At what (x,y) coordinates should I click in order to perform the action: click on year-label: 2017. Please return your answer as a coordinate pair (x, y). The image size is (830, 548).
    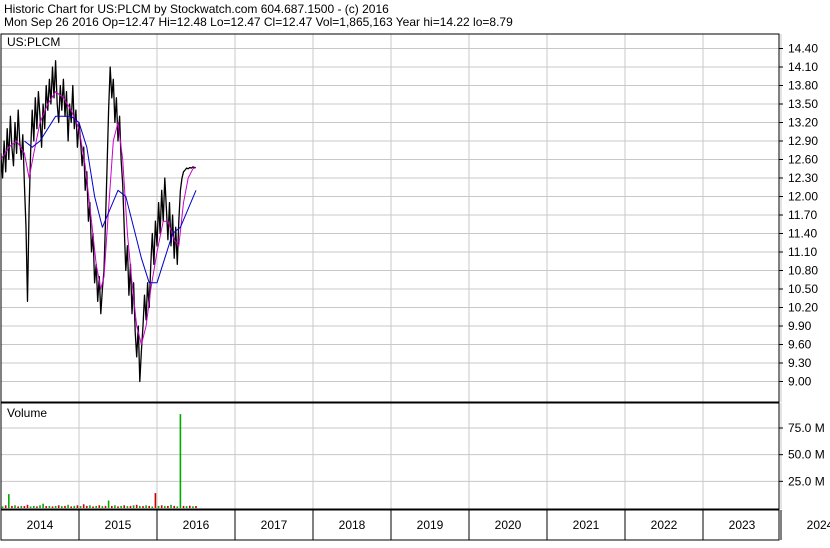
    Looking at the image, I should click on (274, 525).